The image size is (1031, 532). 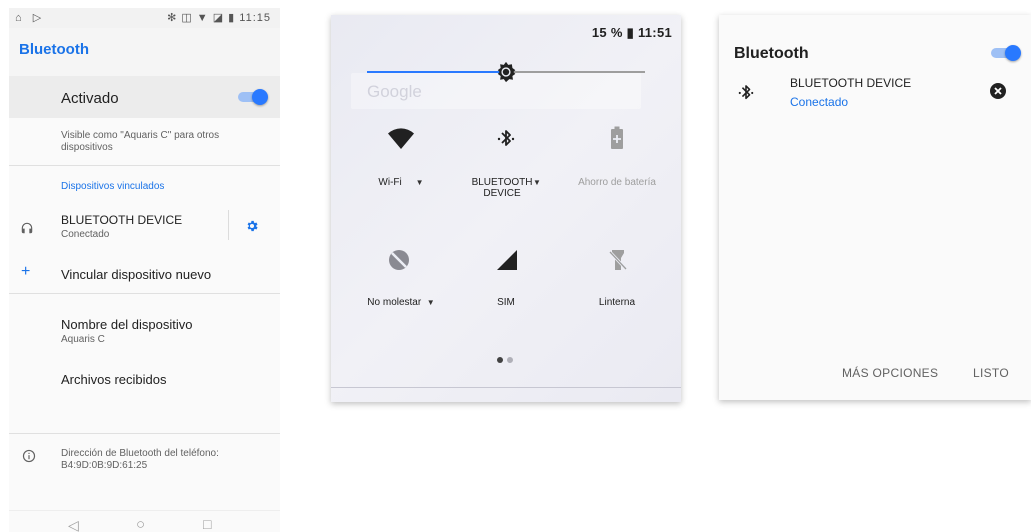 I want to click on brightness-fill, so click(x=436, y=72).